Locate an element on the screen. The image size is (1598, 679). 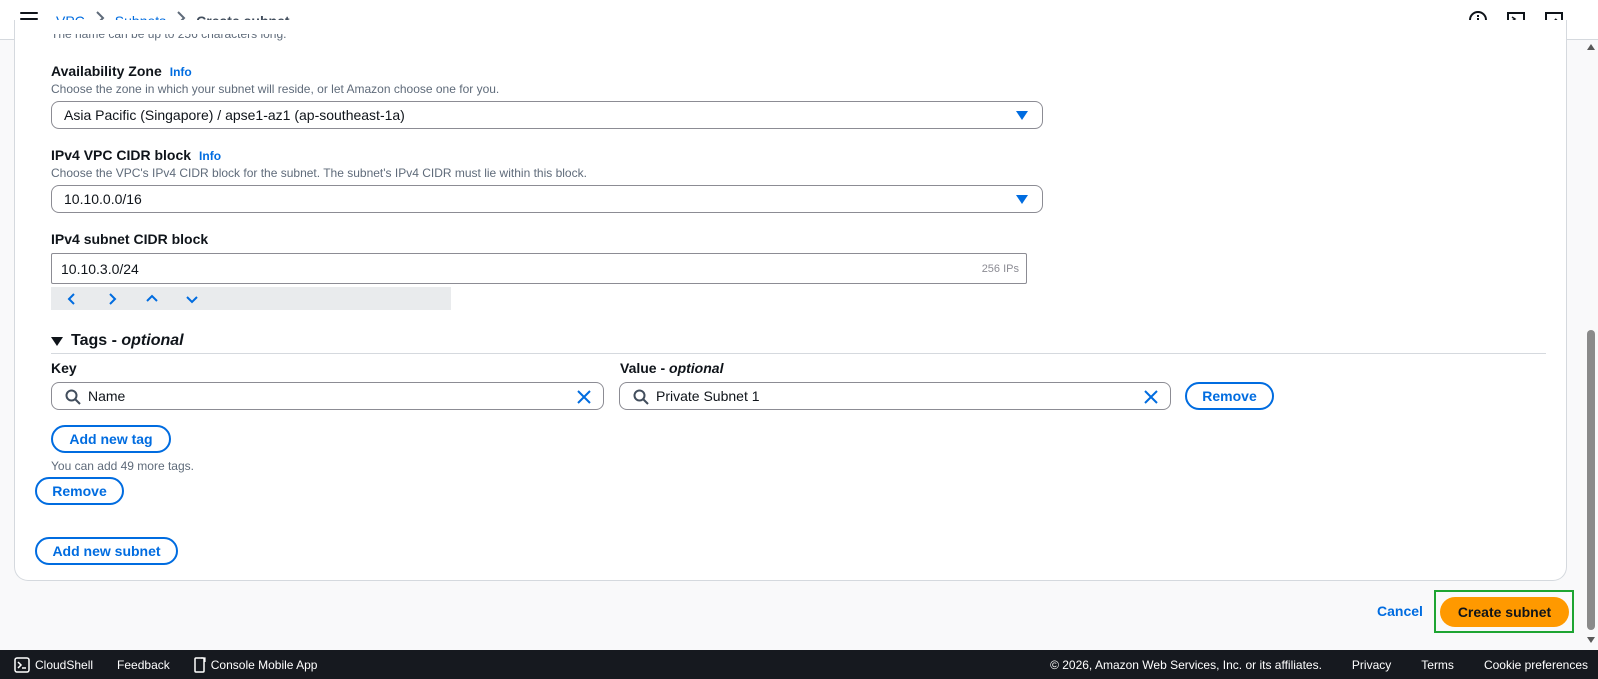
vpc-cidr-select-value: 10.10.0.0/16 is located at coordinates (103, 199).